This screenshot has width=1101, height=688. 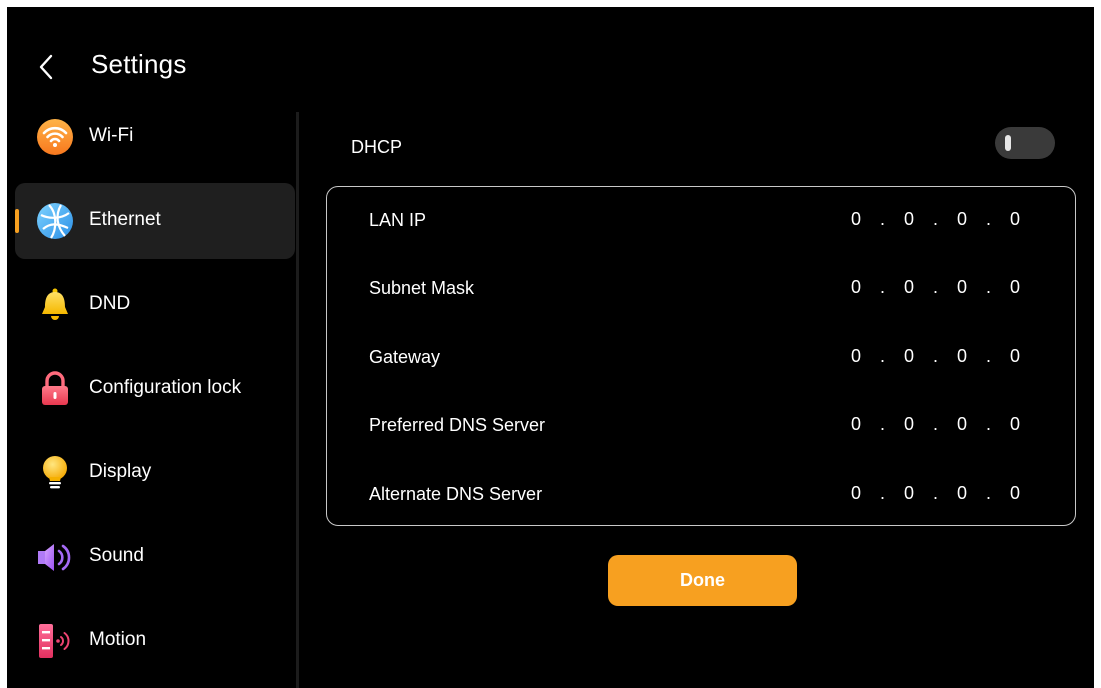 What do you see at coordinates (120, 471) in the screenshot?
I see `sidebar-item-label: Display` at bounding box center [120, 471].